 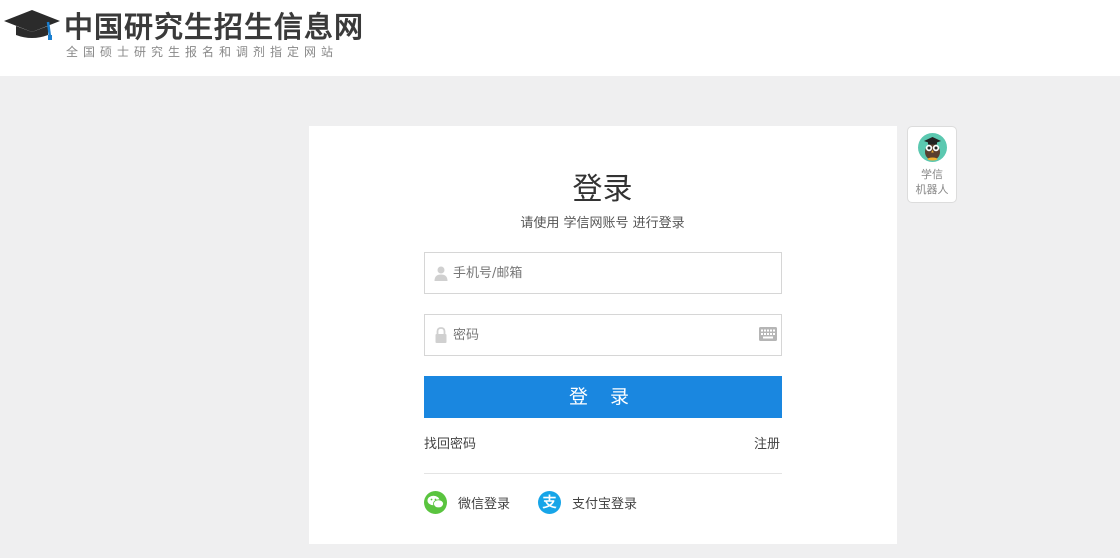 What do you see at coordinates (441, 273) in the screenshot?
I see `user-icon` at bounding box center [441, 273].